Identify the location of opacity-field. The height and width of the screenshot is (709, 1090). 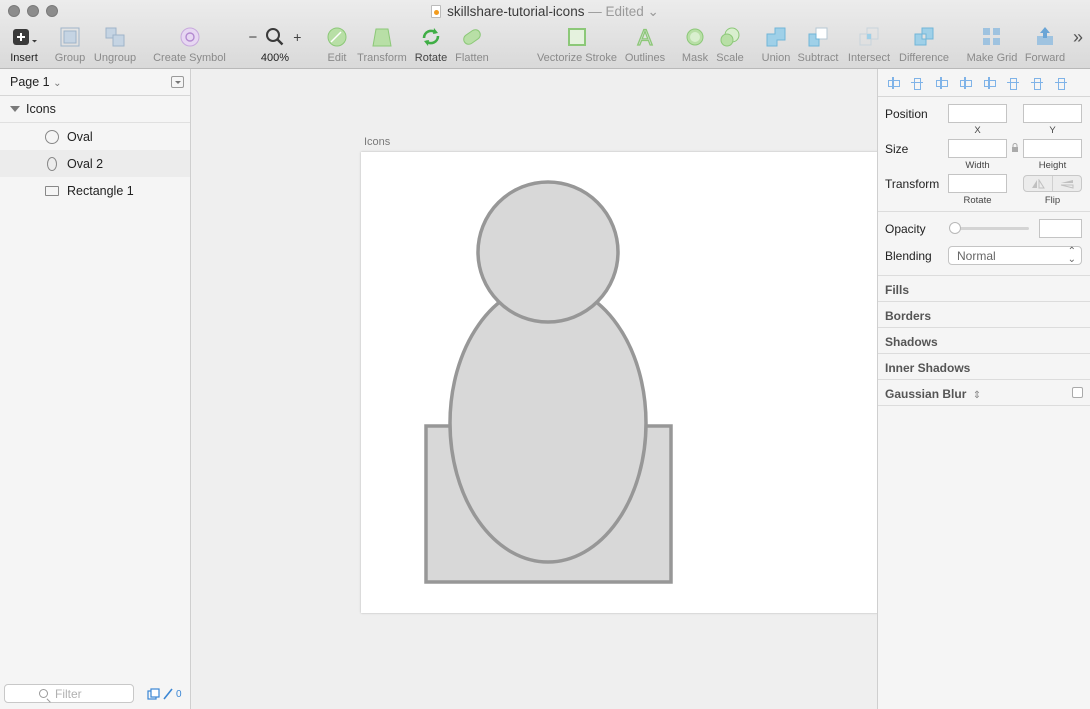
(1060, 228).